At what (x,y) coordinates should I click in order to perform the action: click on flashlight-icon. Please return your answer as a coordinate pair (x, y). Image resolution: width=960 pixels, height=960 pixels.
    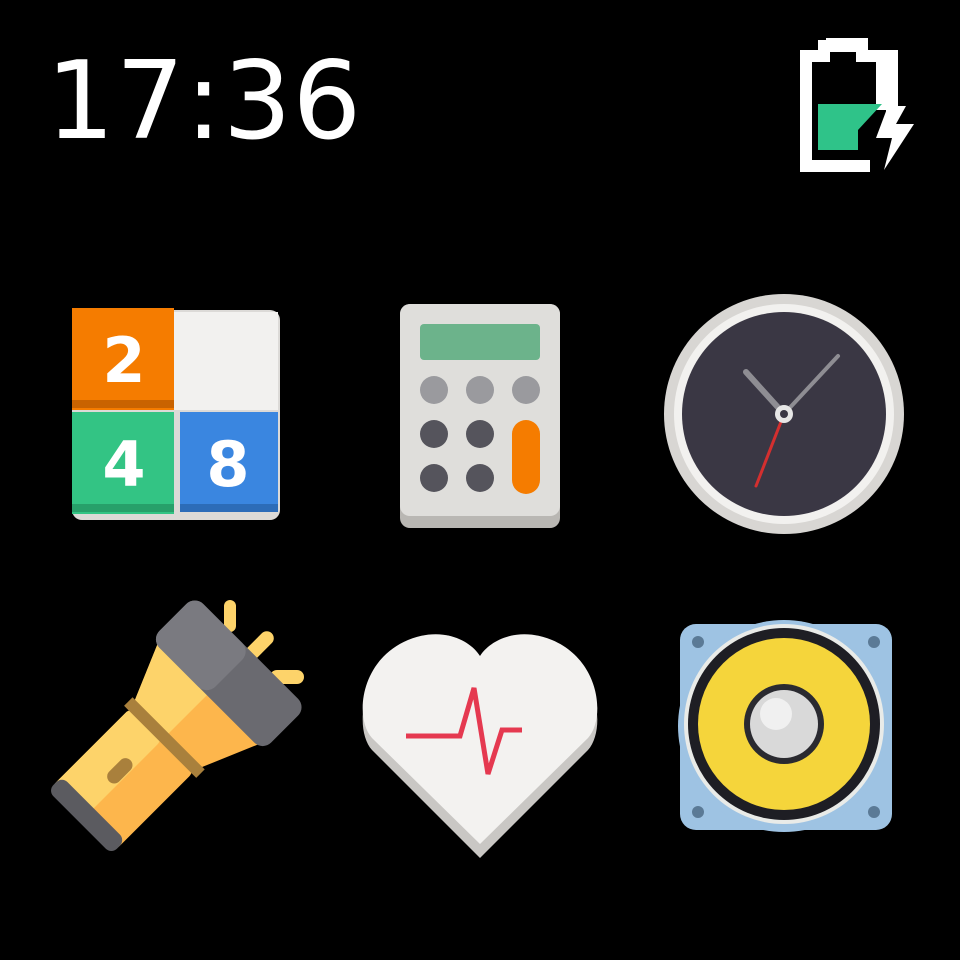
    Looking at the image, I should click on (177, 725).